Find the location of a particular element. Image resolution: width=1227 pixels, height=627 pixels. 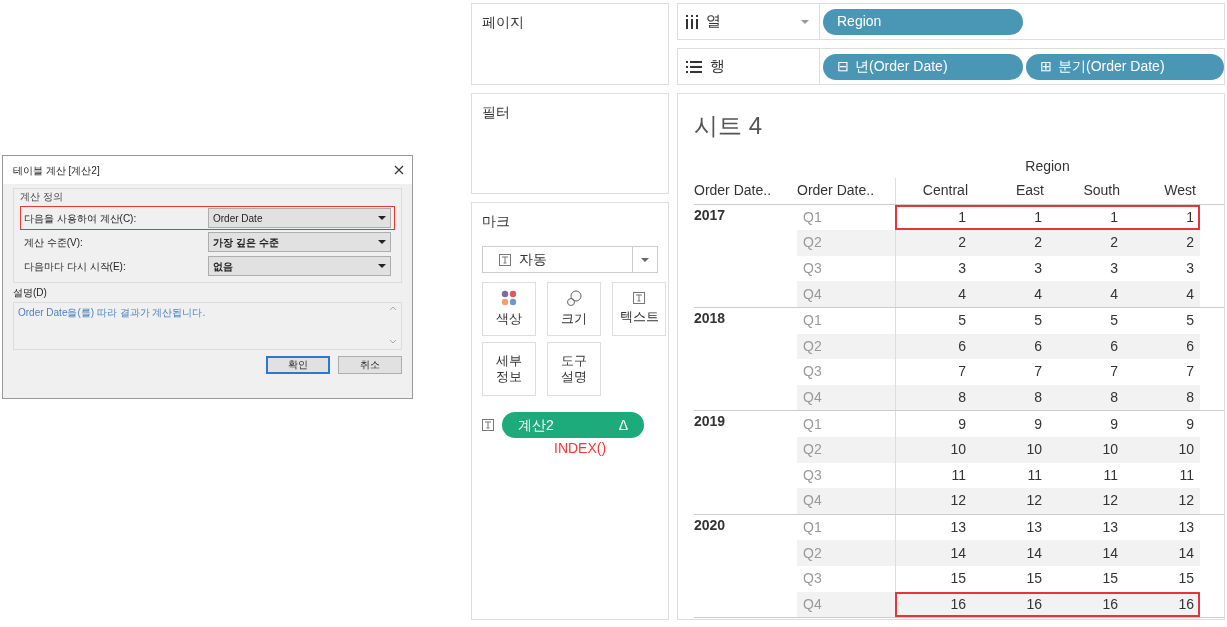

delta-symbol: Δ is located at coordinates (623, 425).